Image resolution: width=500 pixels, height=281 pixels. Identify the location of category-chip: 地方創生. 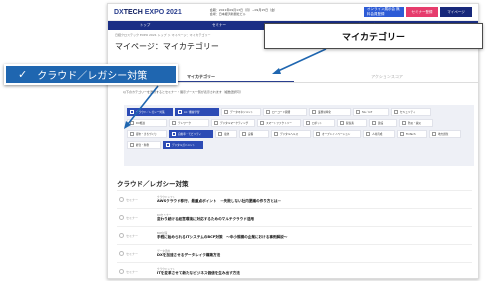
(445, 134).